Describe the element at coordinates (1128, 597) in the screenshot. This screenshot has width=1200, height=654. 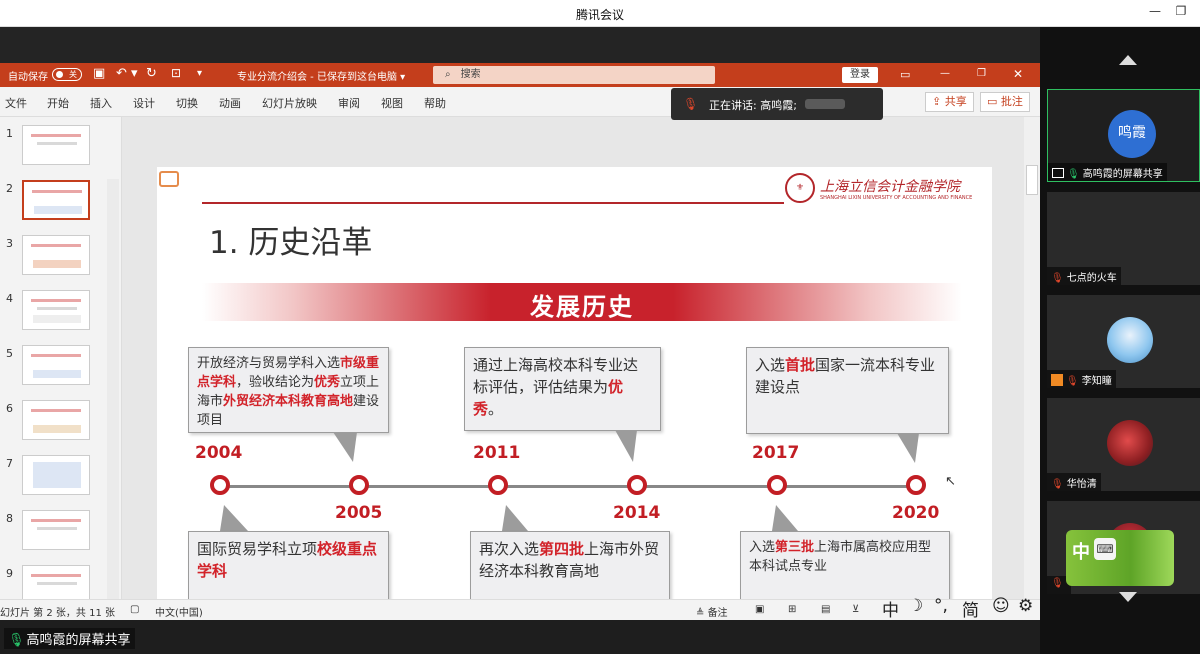
I see `scroll-down-icon` at that location.